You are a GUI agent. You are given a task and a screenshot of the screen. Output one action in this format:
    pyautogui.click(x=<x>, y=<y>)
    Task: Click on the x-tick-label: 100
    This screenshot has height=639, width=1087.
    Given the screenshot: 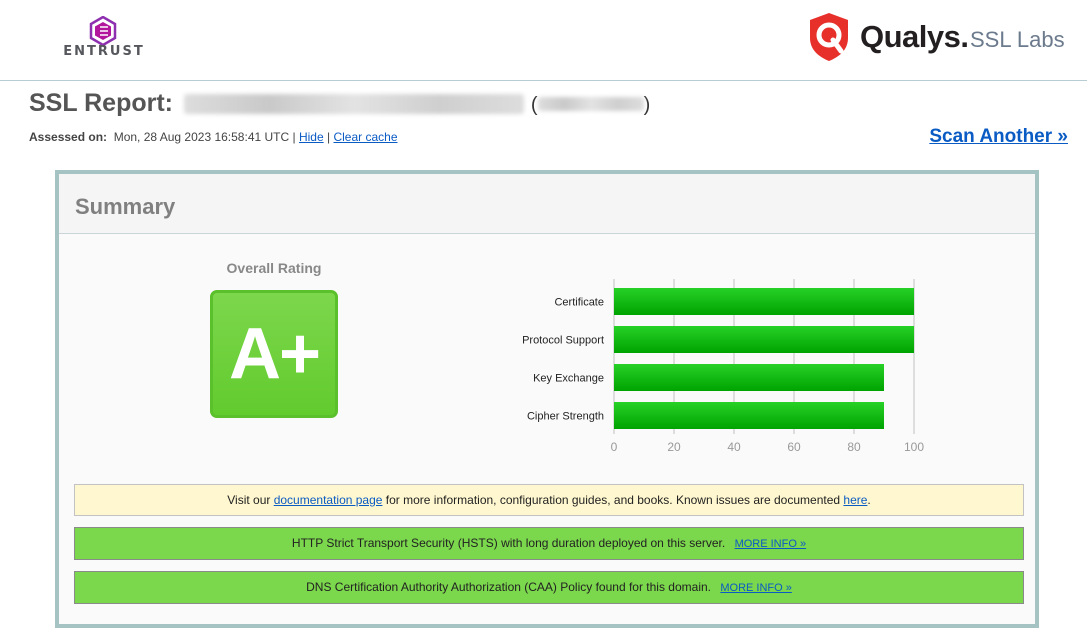 What is the action you would take?
    pyautogui.click(x=914, y=447)
    